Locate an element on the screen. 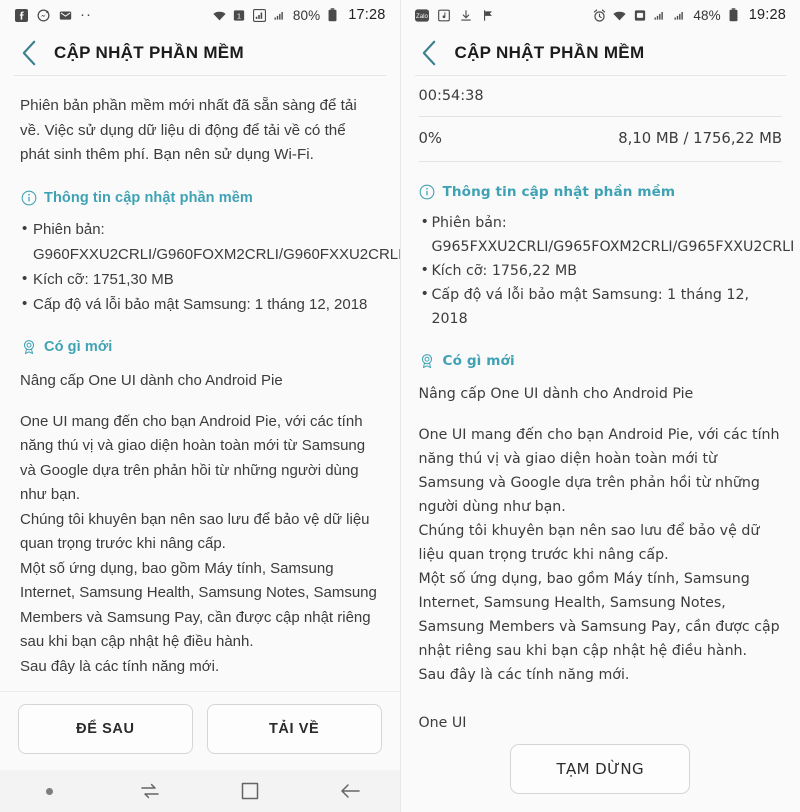 This screenshot has height=812, width=800. right-info-section-header: Thông tin cập nhật phần mềm is located at coordinates (601, 192).